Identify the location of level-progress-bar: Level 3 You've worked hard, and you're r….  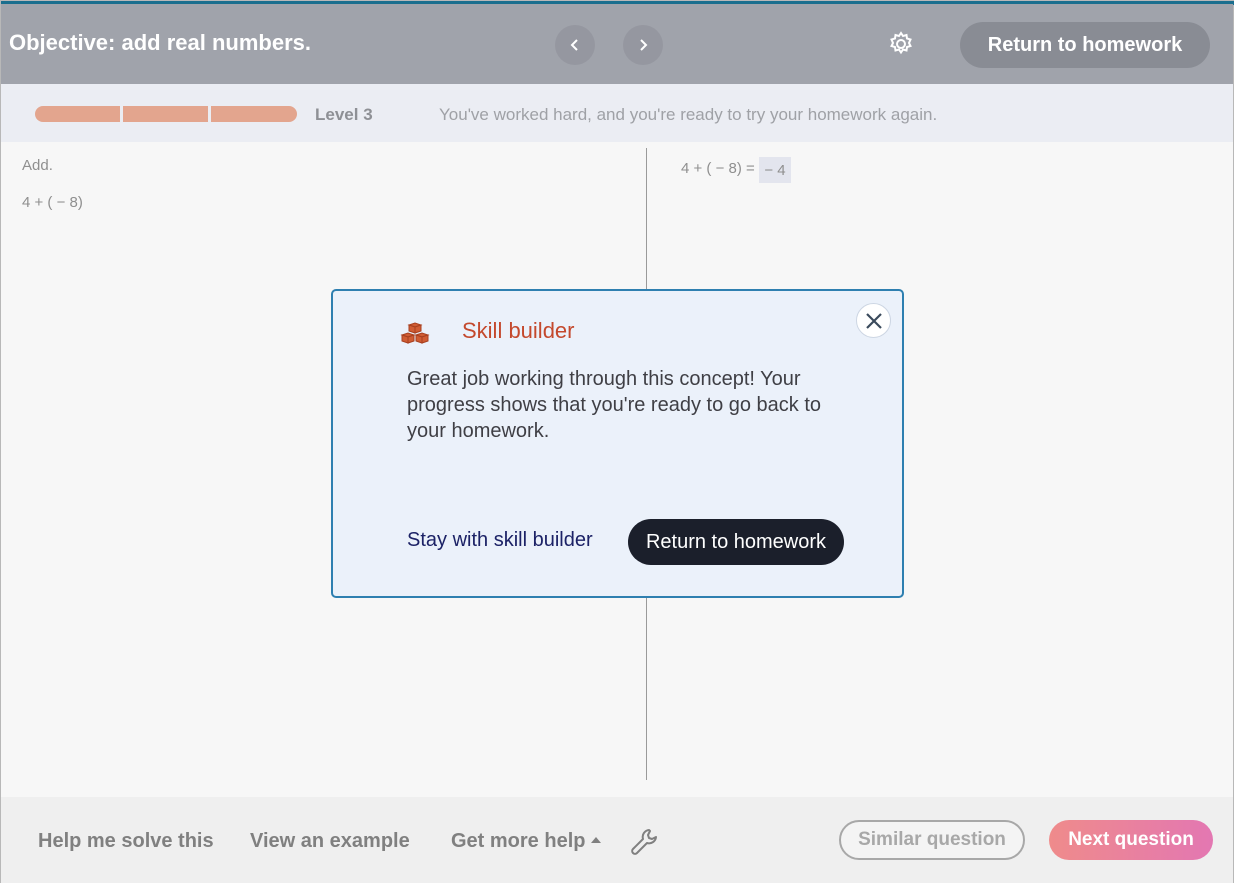
(617, 113).